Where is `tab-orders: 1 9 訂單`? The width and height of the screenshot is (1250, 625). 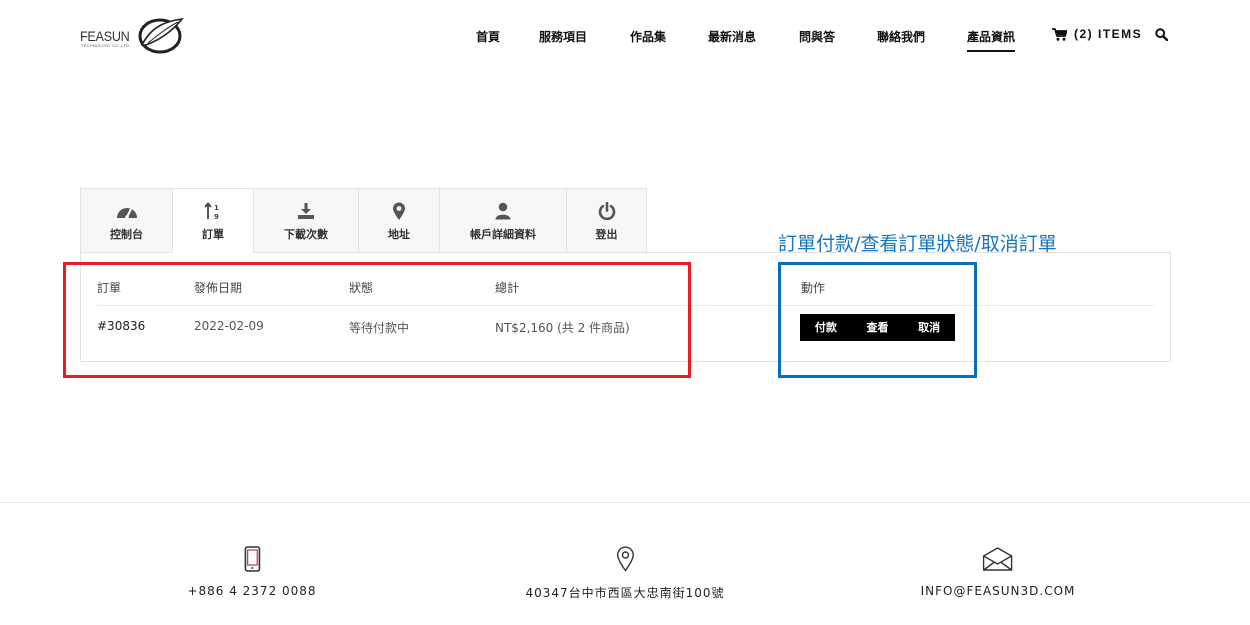 tab-orders: 1 9 訂單 is located at coordinates (212, 220).